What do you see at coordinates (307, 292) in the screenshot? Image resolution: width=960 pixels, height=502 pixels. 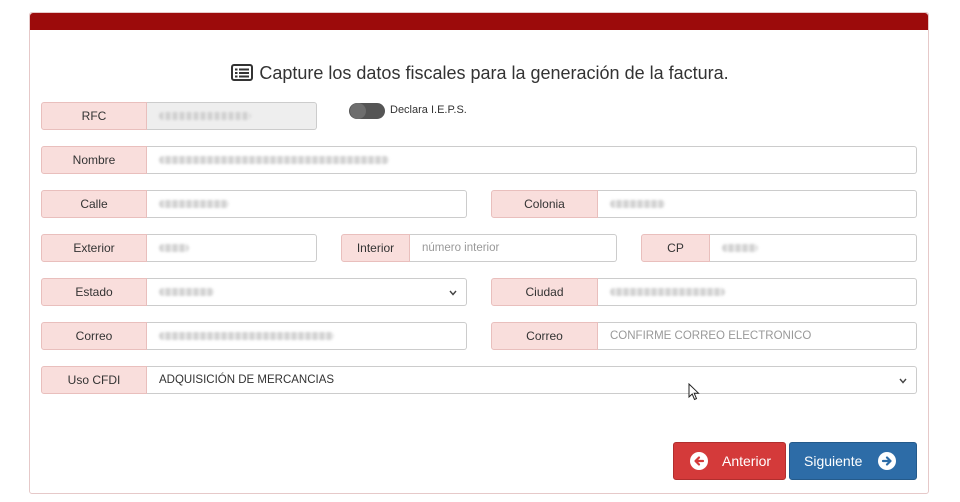 I see `estado-select` at bounding box center [307, 292].